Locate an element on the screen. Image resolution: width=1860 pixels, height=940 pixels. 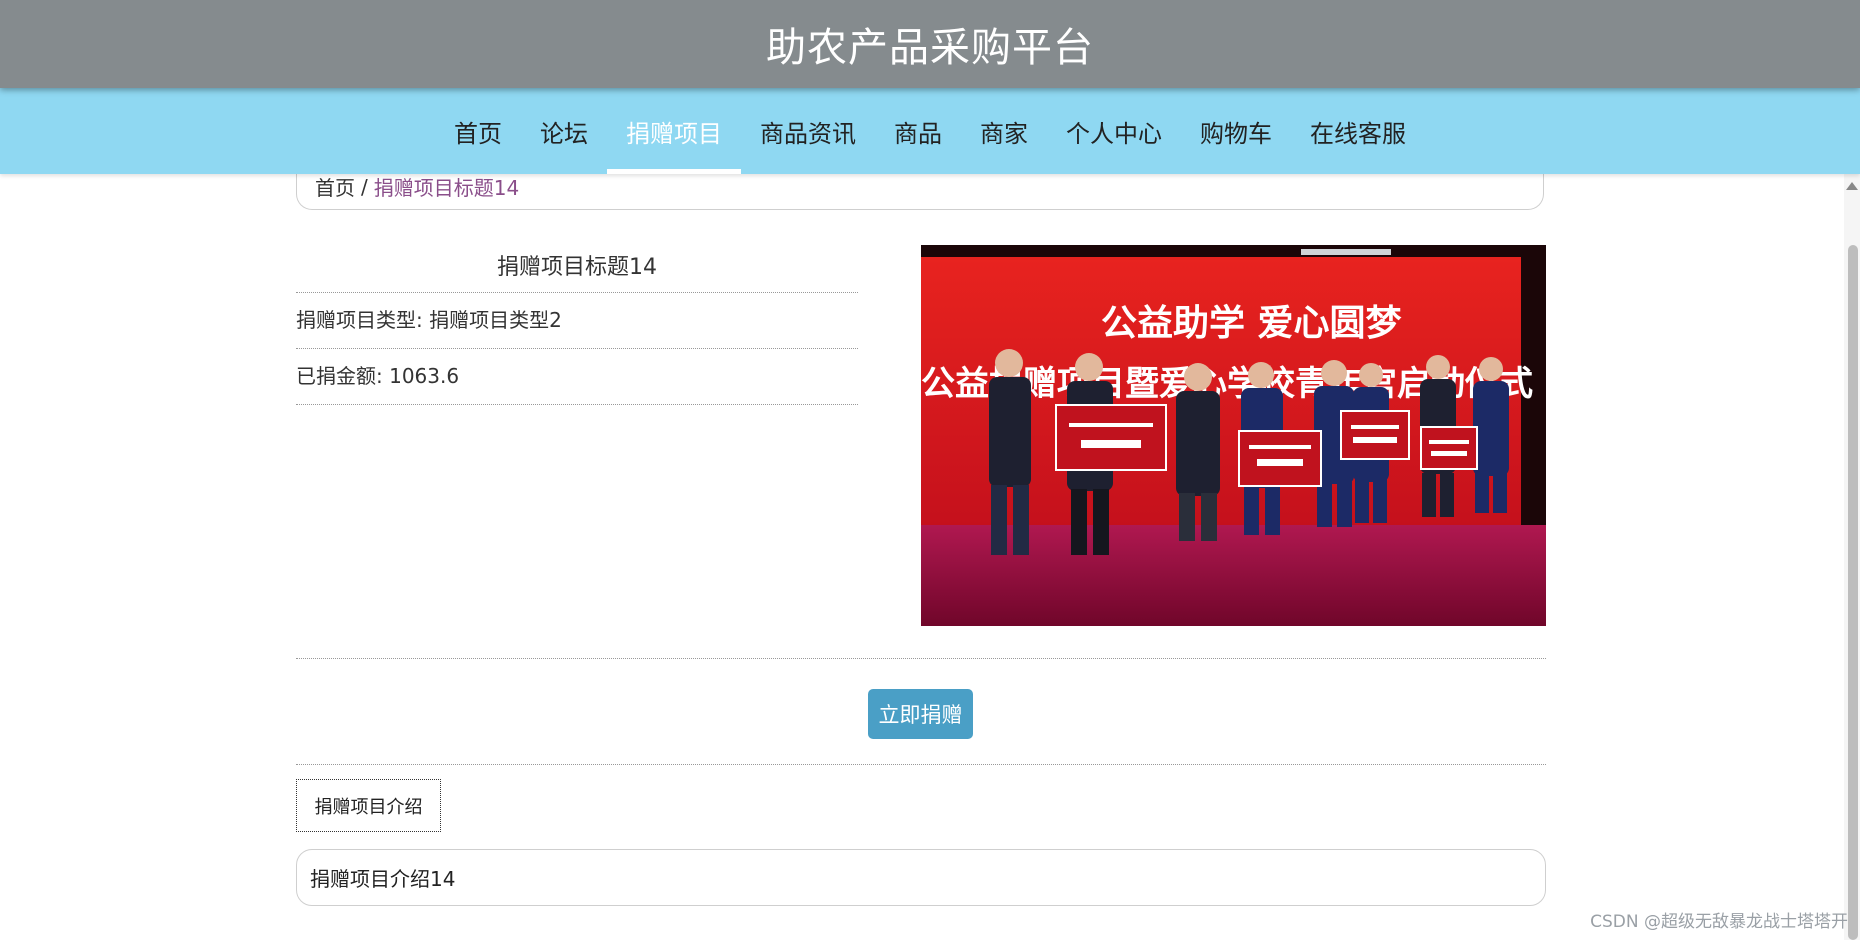
project-type-label: 捐赠项目类型: is located at coordinates (359, 320).